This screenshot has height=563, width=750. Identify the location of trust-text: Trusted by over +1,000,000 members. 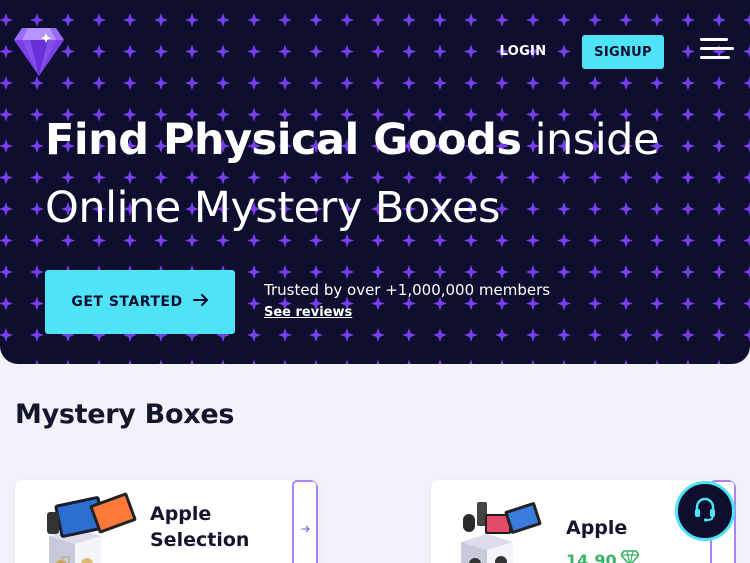
(407, 290).